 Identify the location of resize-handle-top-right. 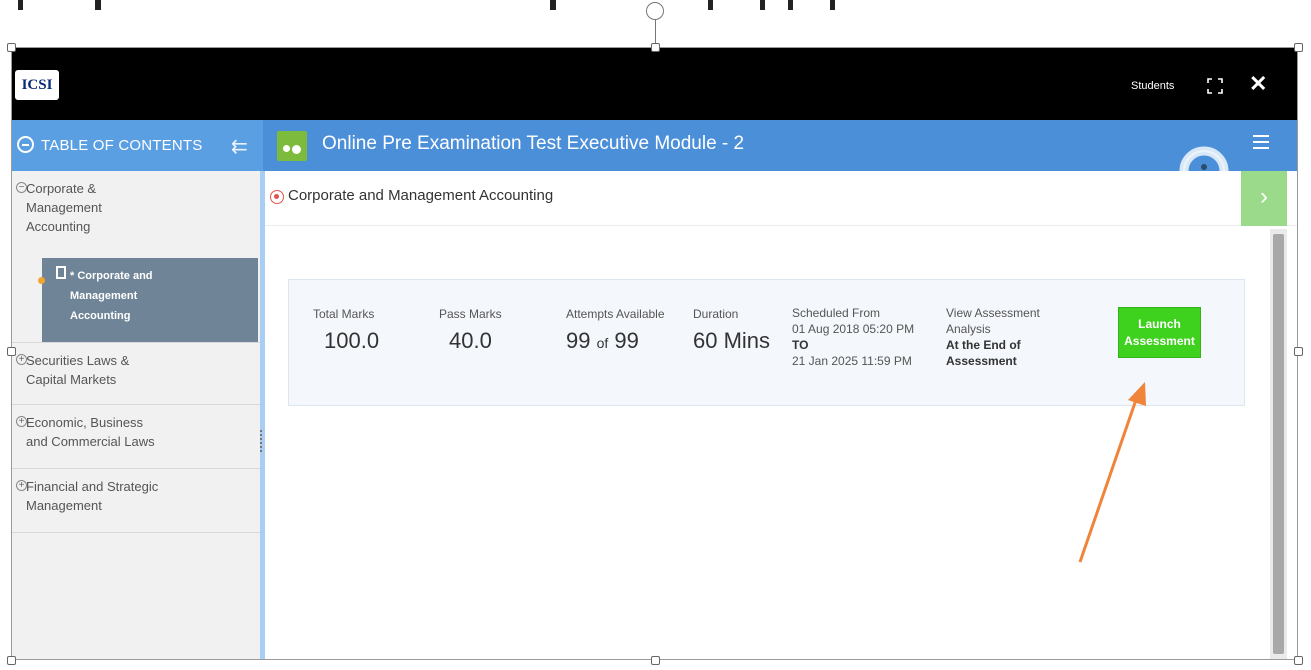
(1298, 47).